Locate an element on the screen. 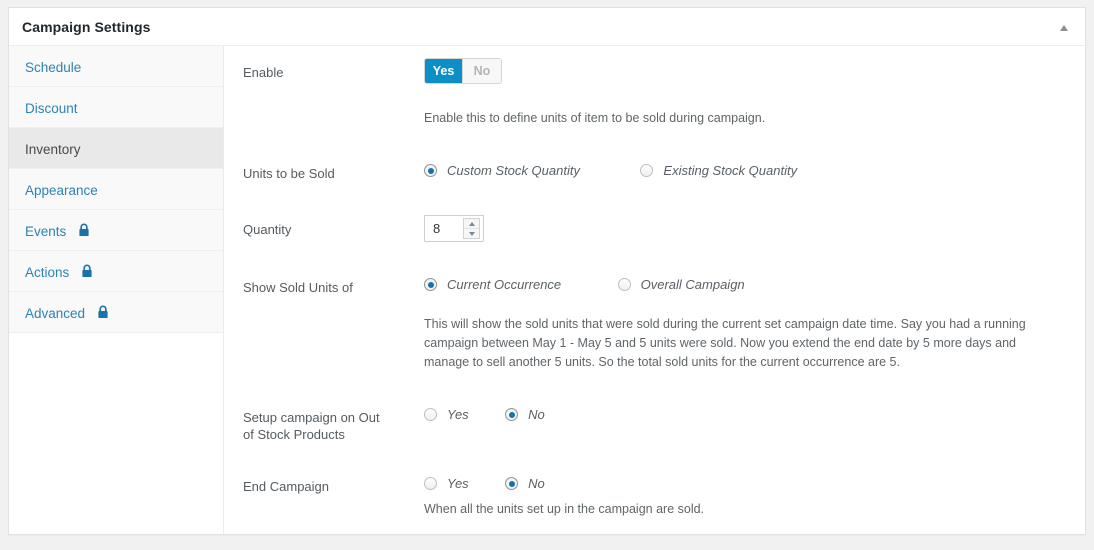  radio-overall-campaign: Overall Campaign is located at coordinates (681, 284).